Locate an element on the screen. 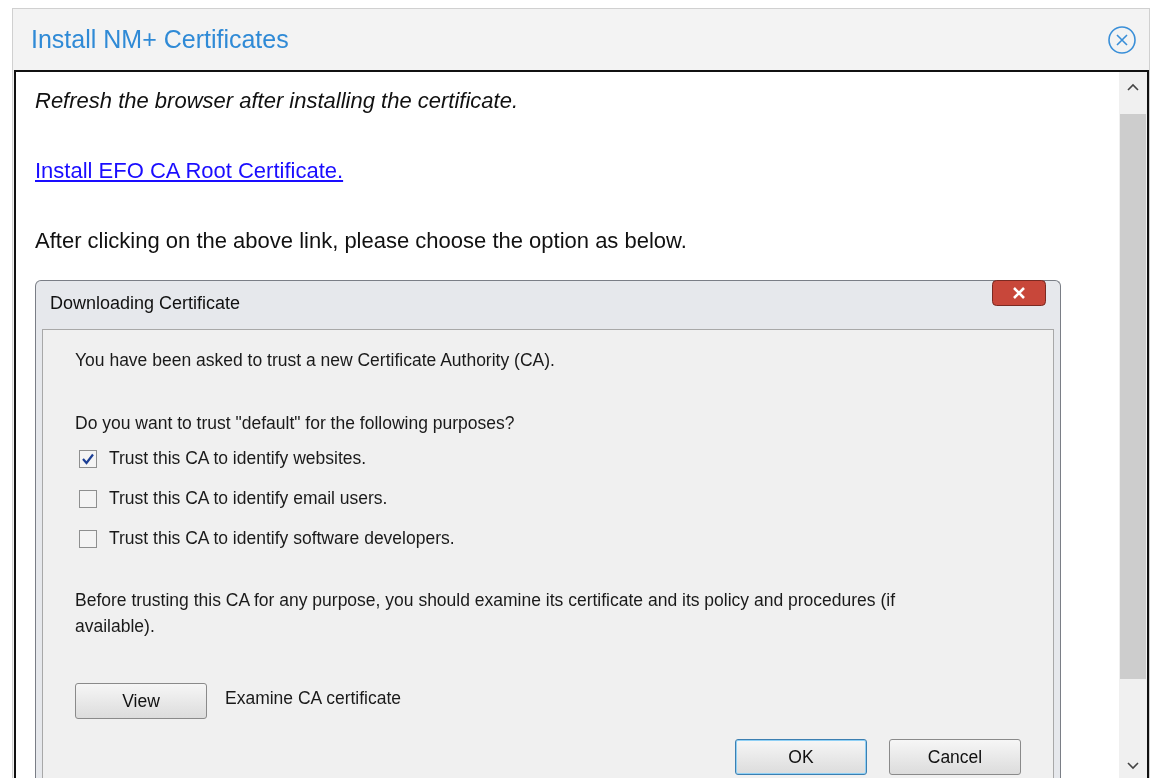 This screenshot has height=778, width=1157. view-button: View is located at coordinates (141, 701).